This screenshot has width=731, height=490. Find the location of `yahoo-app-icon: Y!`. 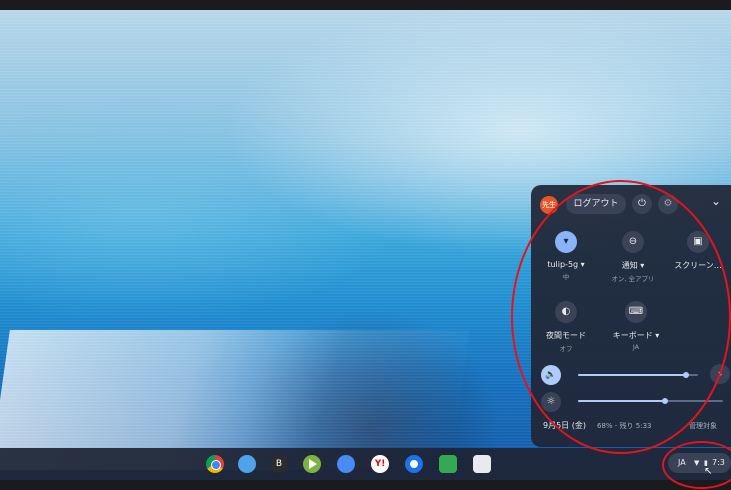

yahoo-app-icon: Y! is located at coordinates (380, 464).